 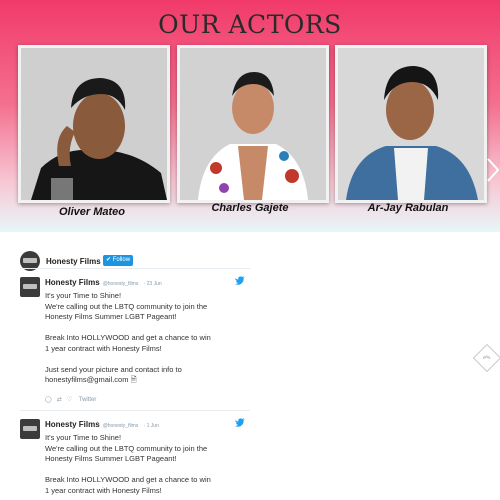 What do you see at coordinates (492, 170) in the screenshot?
I see `chevron-right-icon` at bounding box center [492, 170].